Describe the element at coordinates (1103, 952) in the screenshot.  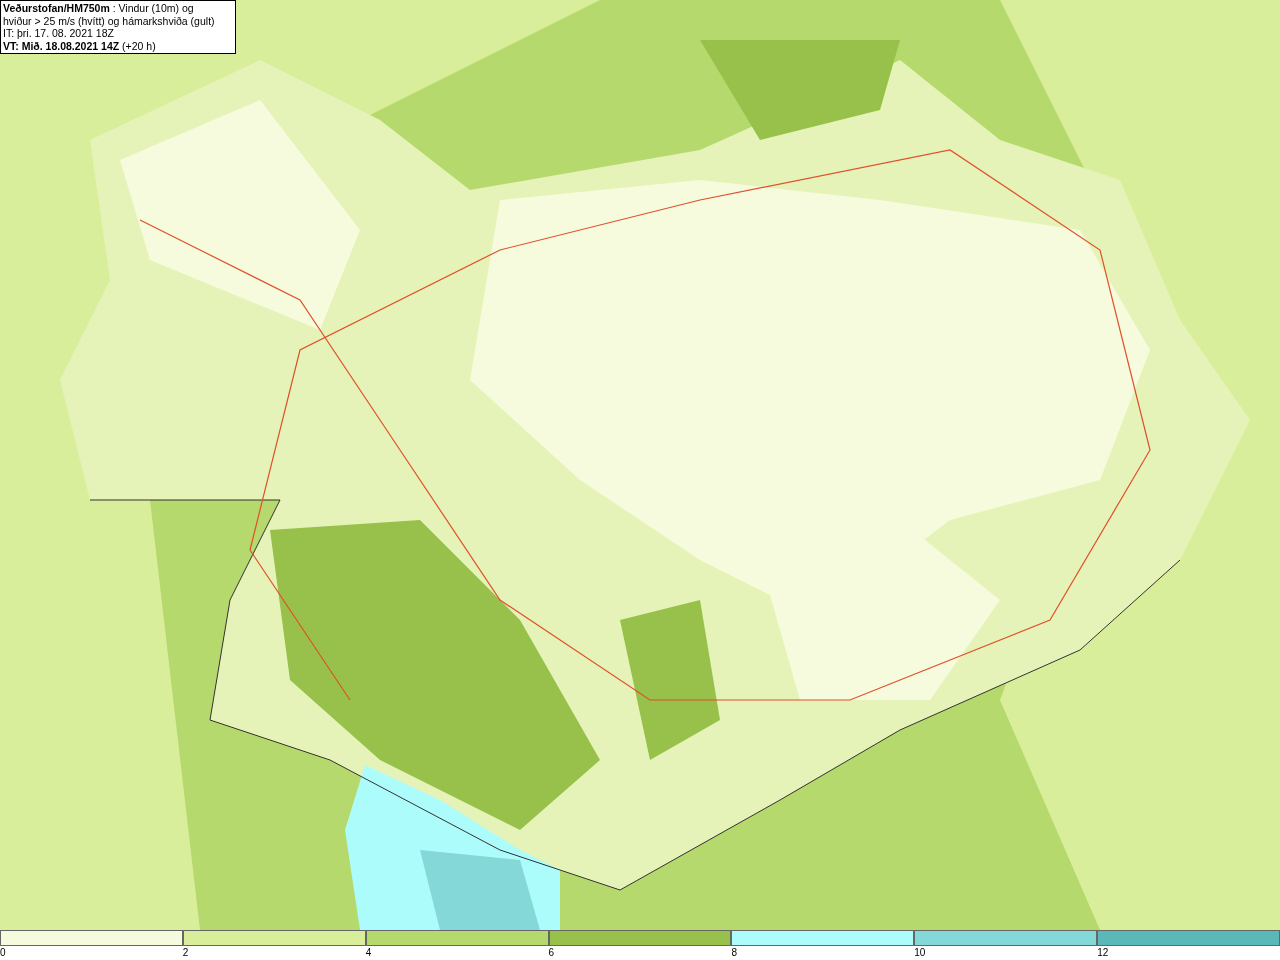
I see `legend-tick-label: 12` at that location.